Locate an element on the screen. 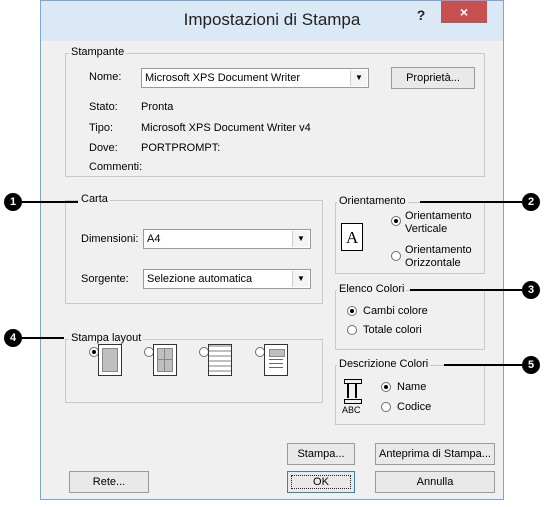  portrait-radio is located at coordinates (396, 221).